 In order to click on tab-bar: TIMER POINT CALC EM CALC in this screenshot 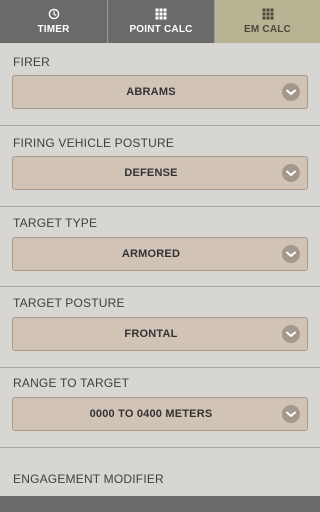, I will do `click(160, 21)`.